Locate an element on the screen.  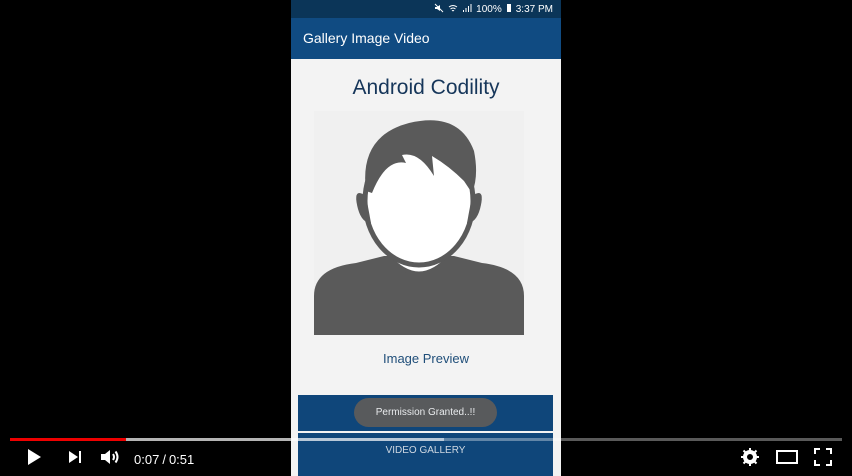
signal-icon is located at coordinates (467, 9).